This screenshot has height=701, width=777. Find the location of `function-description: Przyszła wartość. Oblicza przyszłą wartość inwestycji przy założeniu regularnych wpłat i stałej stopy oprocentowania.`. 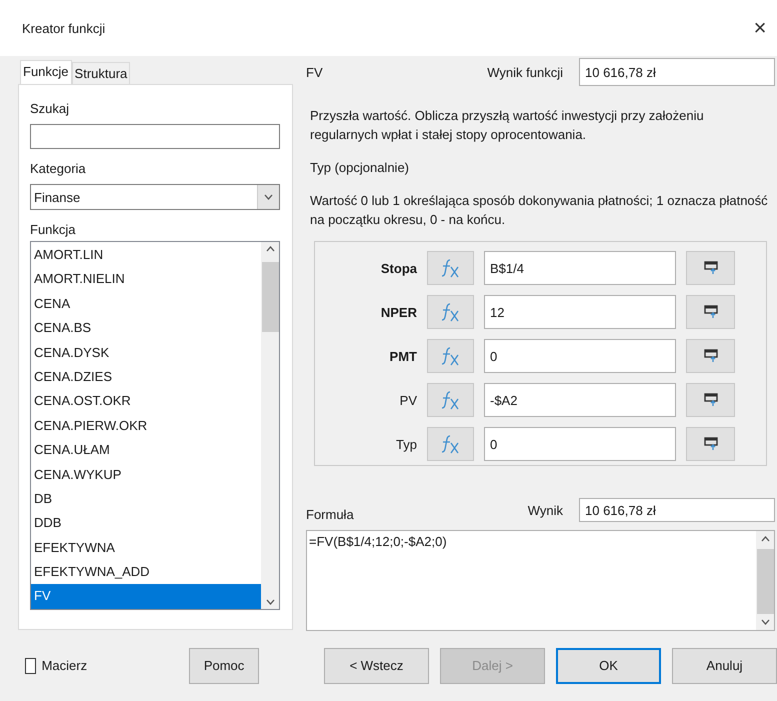

function-description: Przyszła wartość. Oblicza przyszłą wartość inwestycji przy założeniu regularnych wpłat i stałej stopy oprocentowania. is located at coordinates (507, 125).